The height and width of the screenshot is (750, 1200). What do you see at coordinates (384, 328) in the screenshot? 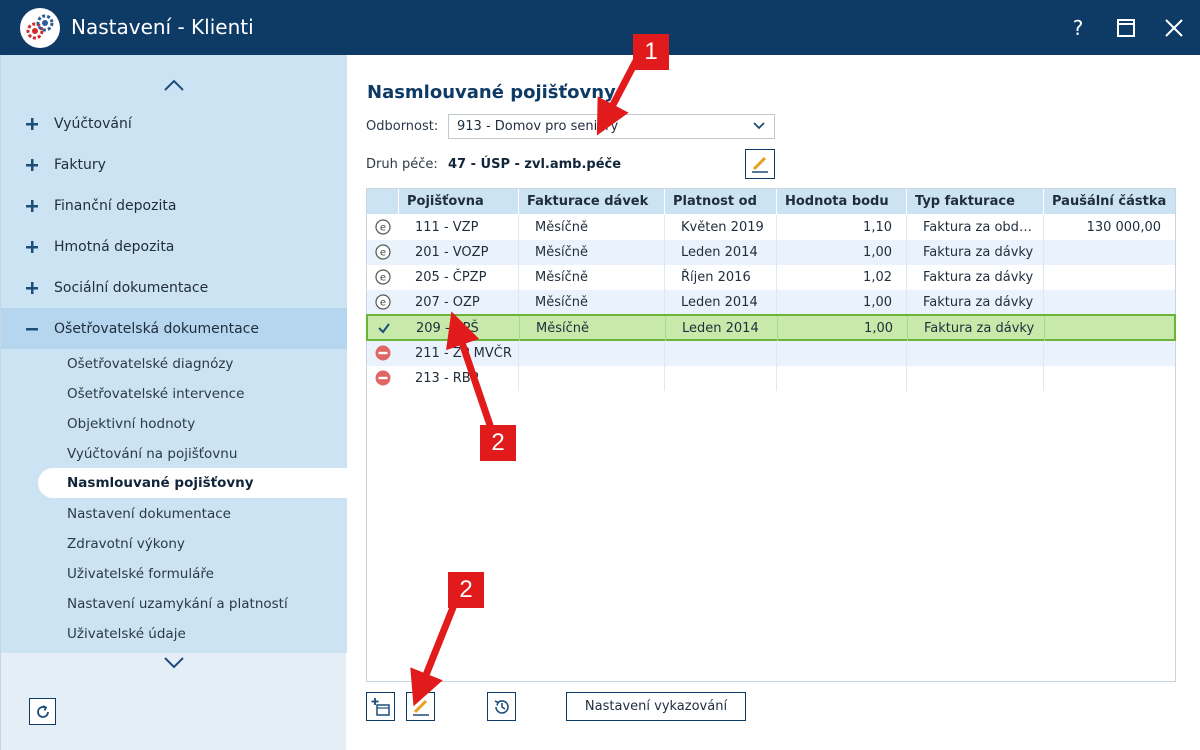
I see `check-icon` at bounding box center [384, 328].